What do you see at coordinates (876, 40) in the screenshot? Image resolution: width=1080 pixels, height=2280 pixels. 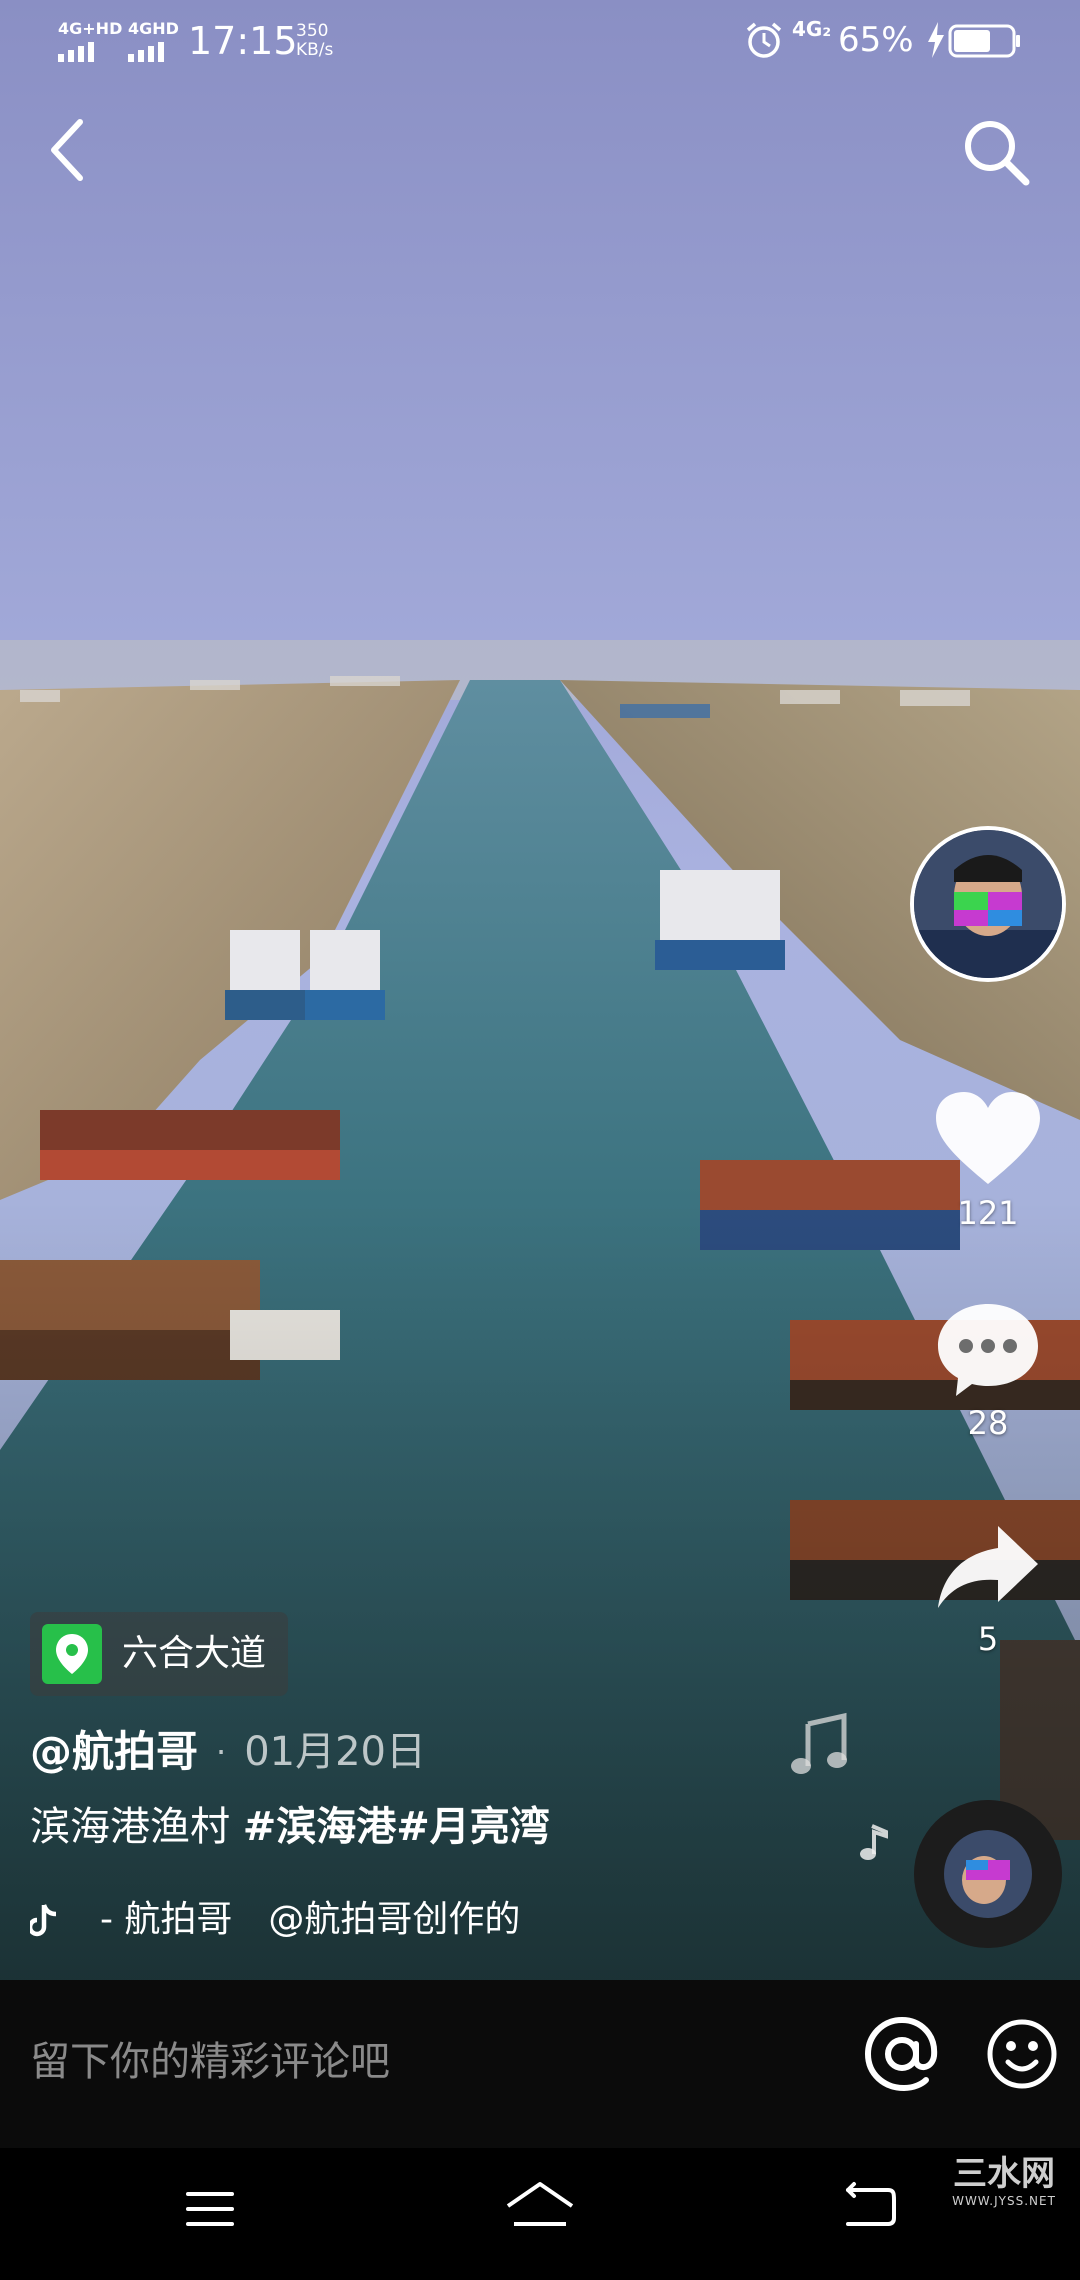 I see `battery-percentage: 65%` at bounding box center [876, 40].